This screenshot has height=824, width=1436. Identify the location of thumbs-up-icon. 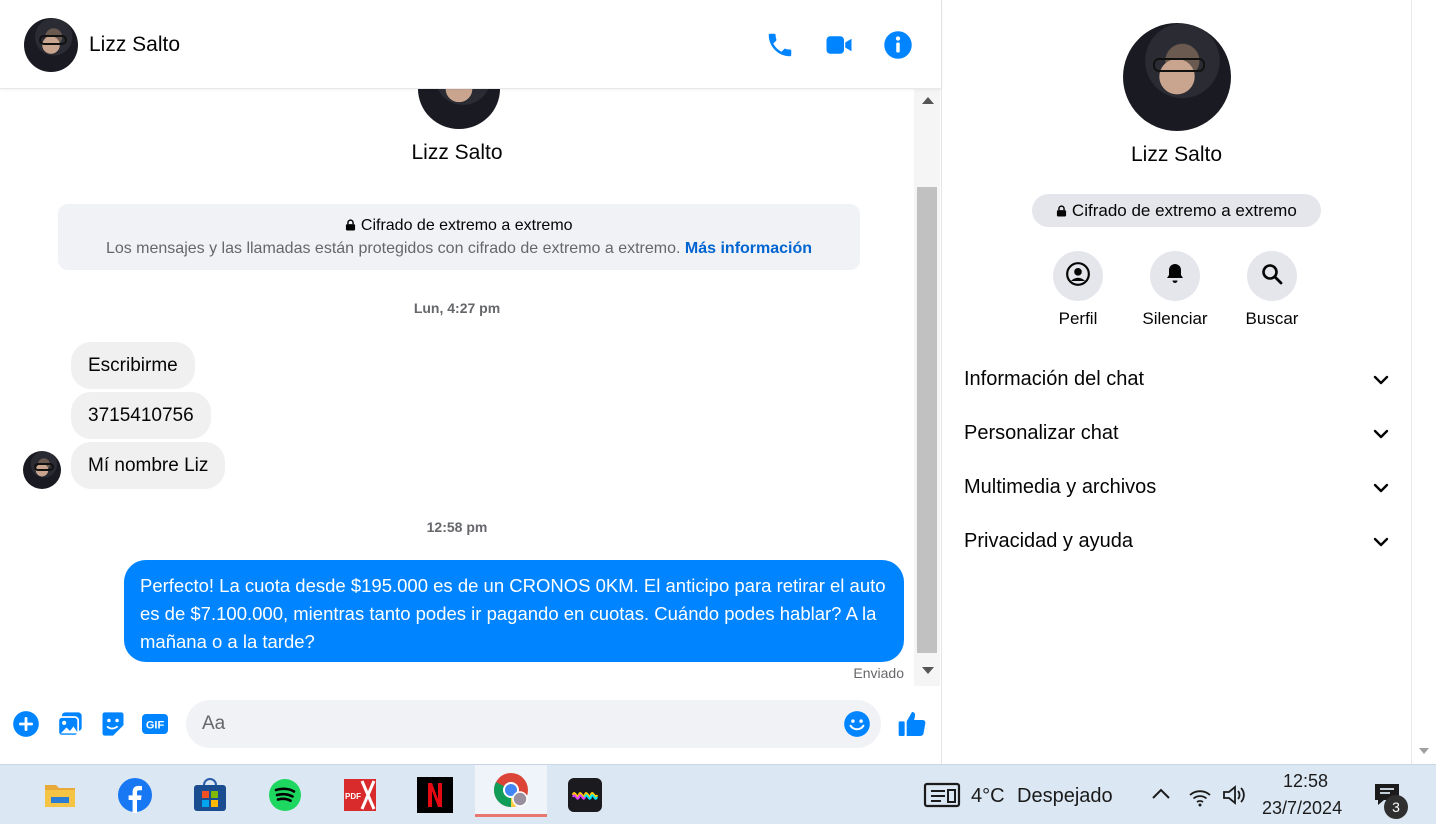
(912, 724).